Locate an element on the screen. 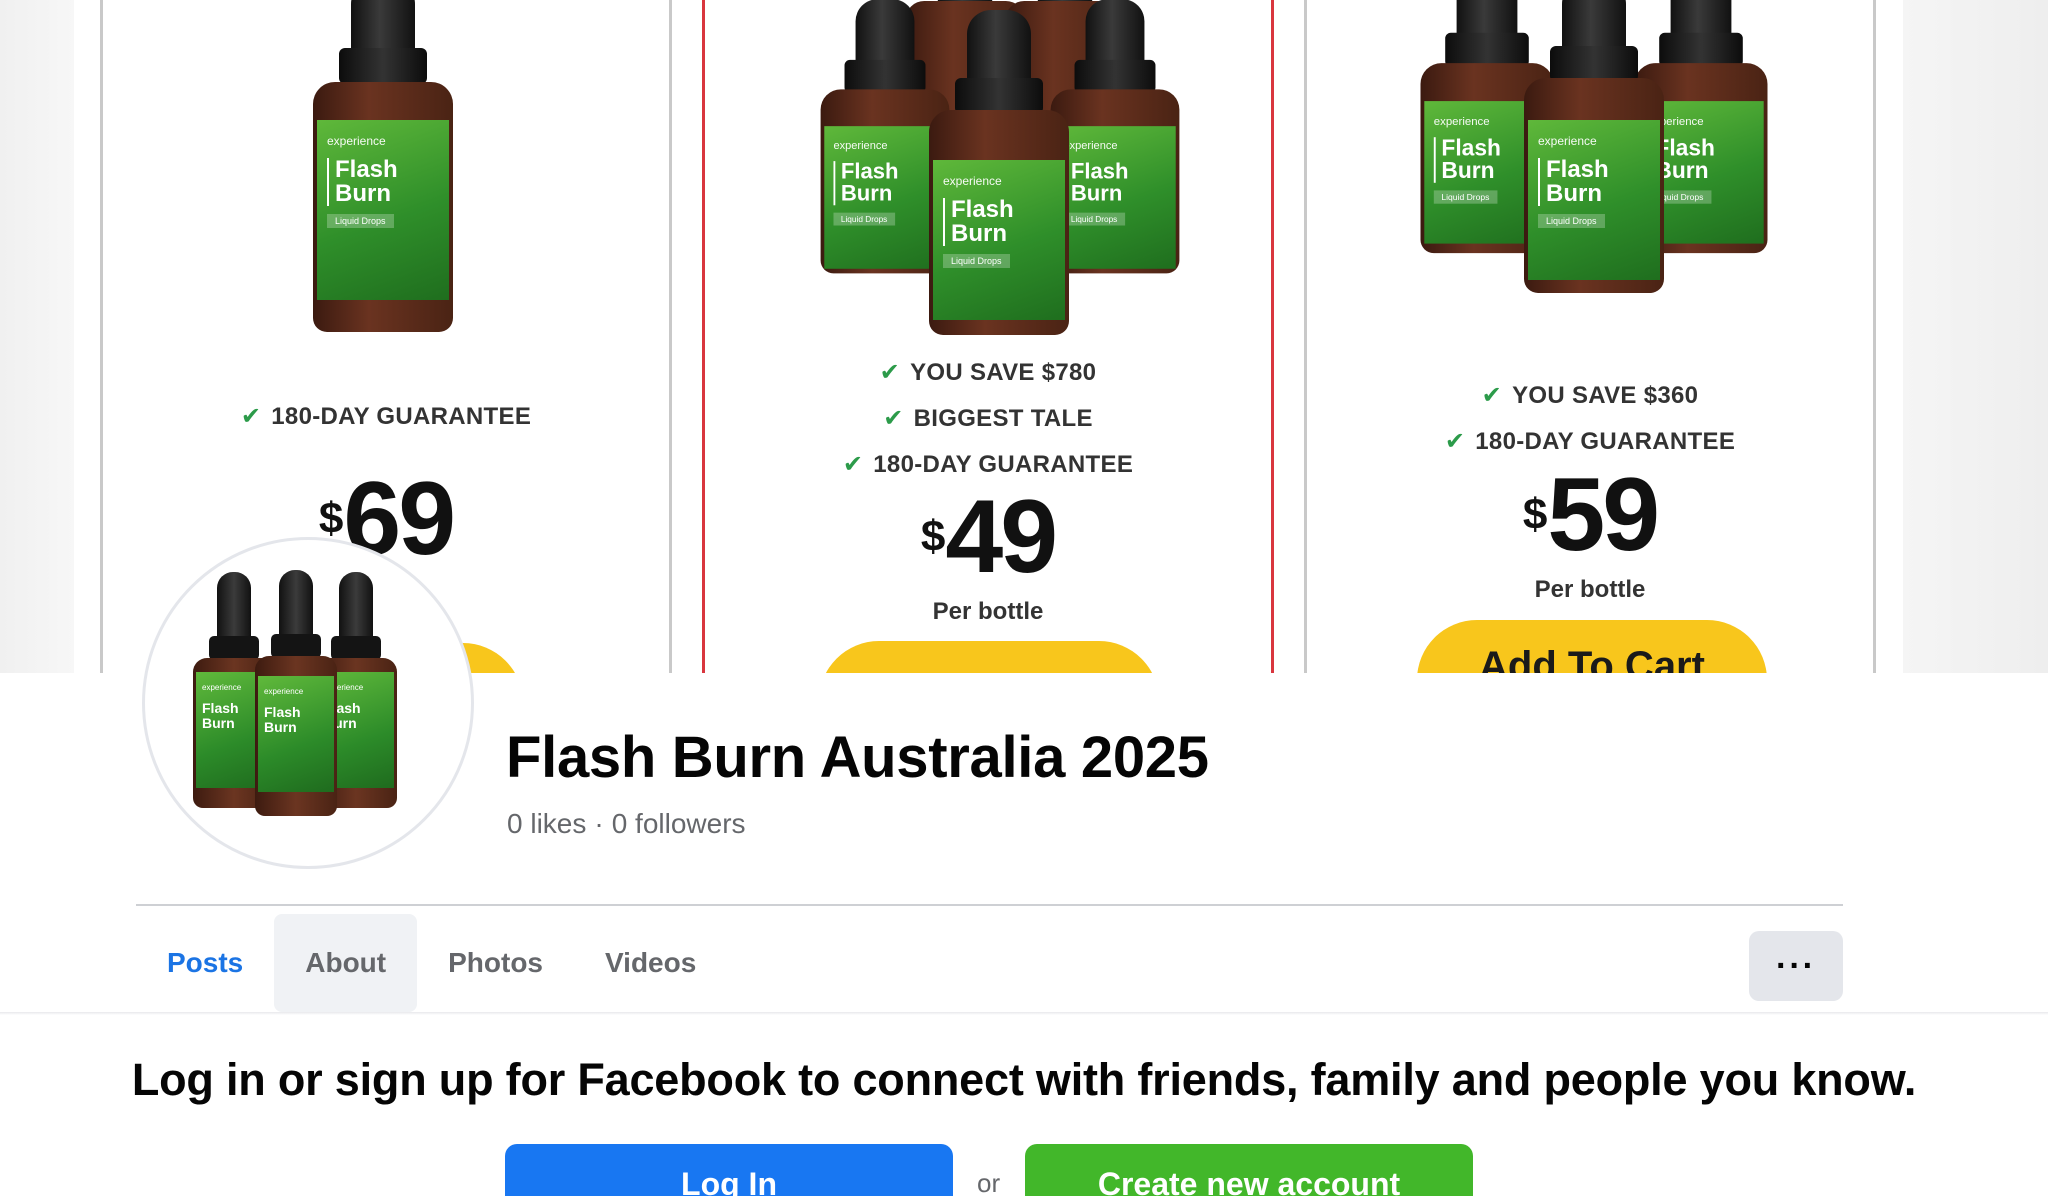  page-stats: 0 likes · 0 followers is located at coordinates (626, 824).